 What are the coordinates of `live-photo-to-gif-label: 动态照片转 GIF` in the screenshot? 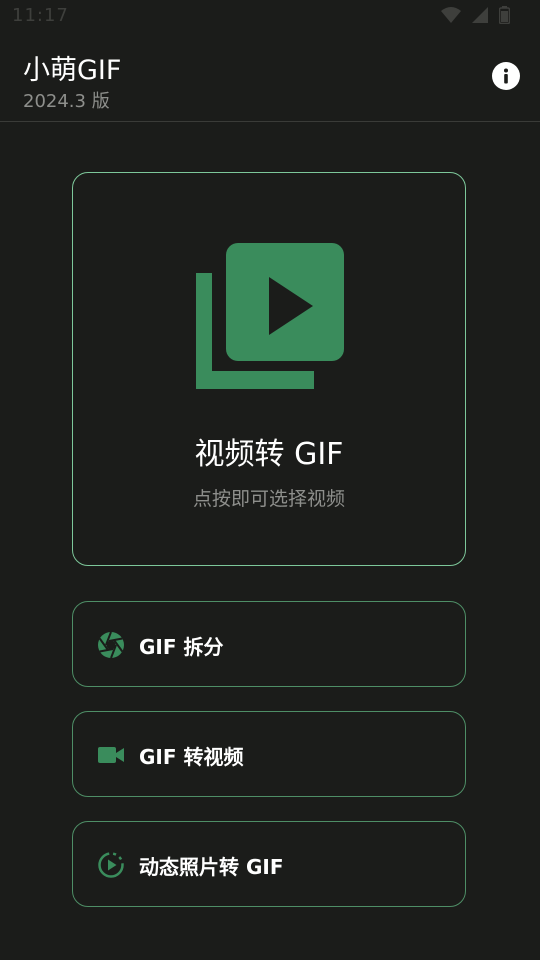 It's located at (211, 867).